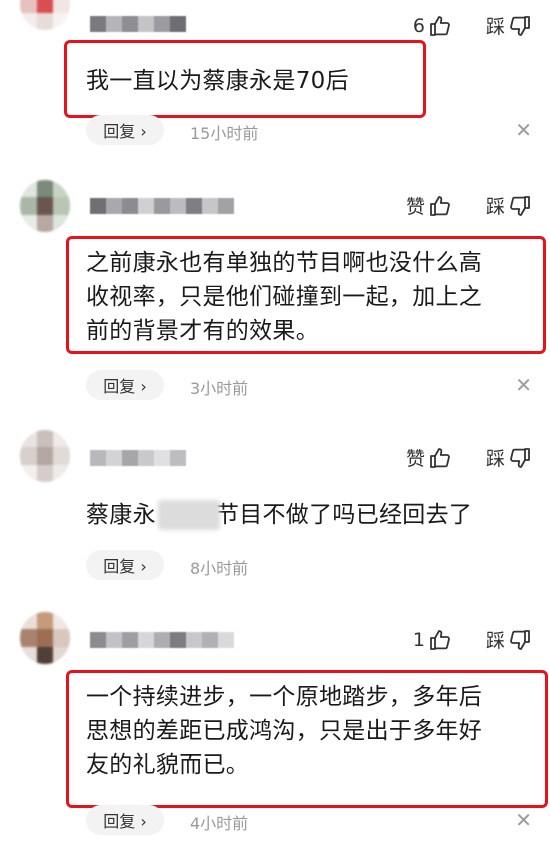 This screenshot has width=550, height=841. What do you see at coordinates (219, 388) in the screenshot?
I see `timestamp: 3小时前` at bounding box center [219, 388].